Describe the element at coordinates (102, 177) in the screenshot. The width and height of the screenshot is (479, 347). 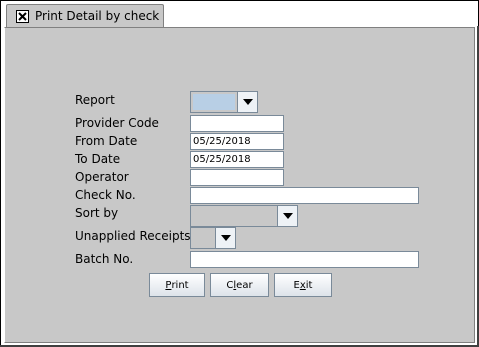
I see `operator-label: Operator` at that location.